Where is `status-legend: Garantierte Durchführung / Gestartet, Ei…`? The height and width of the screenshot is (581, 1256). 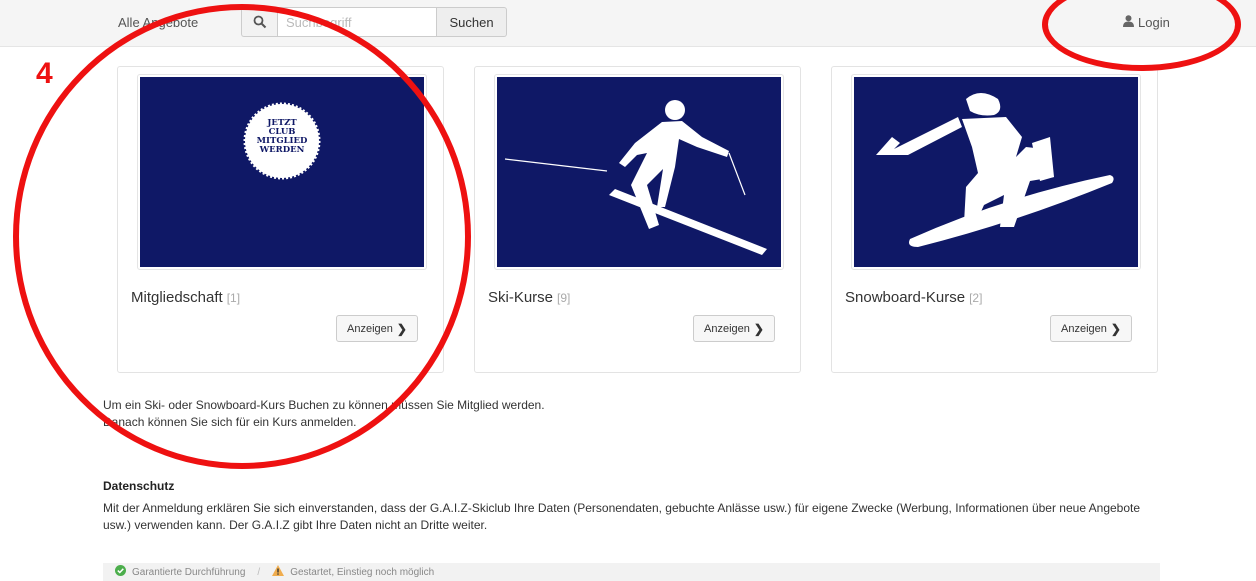 status-legend: Garantierte Durchführung / Gestartet, Ei… is located at coordinates (631, 572).